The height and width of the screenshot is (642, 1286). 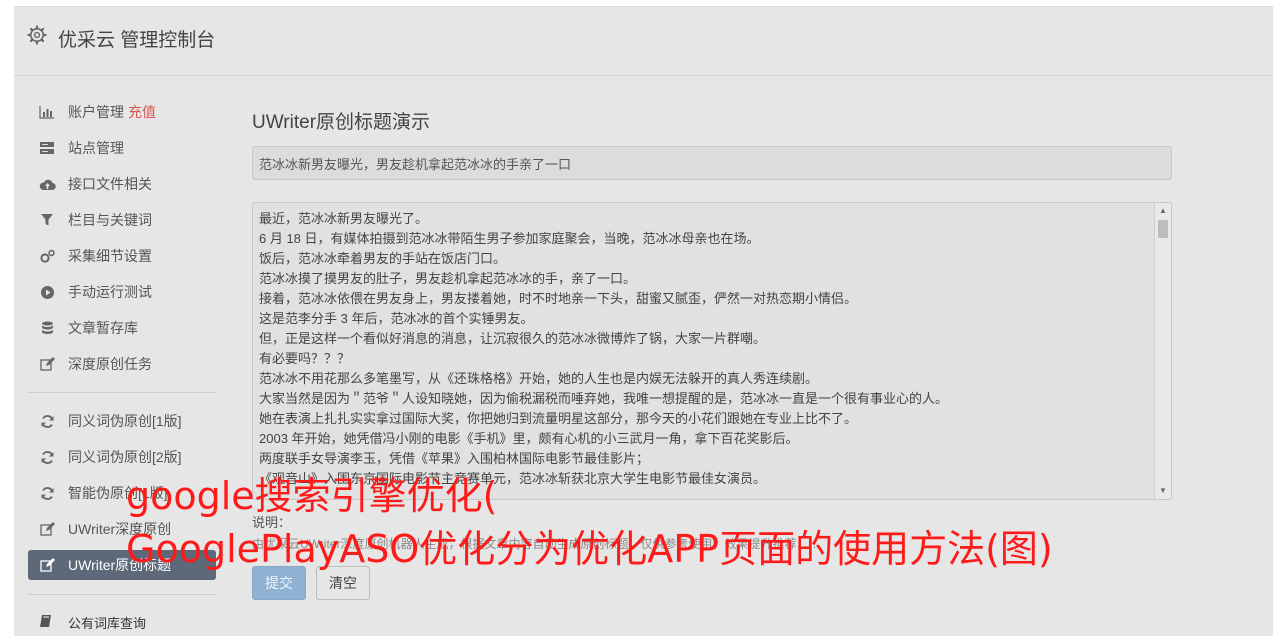 I want to click on title-input, so click(x=712, y=163).